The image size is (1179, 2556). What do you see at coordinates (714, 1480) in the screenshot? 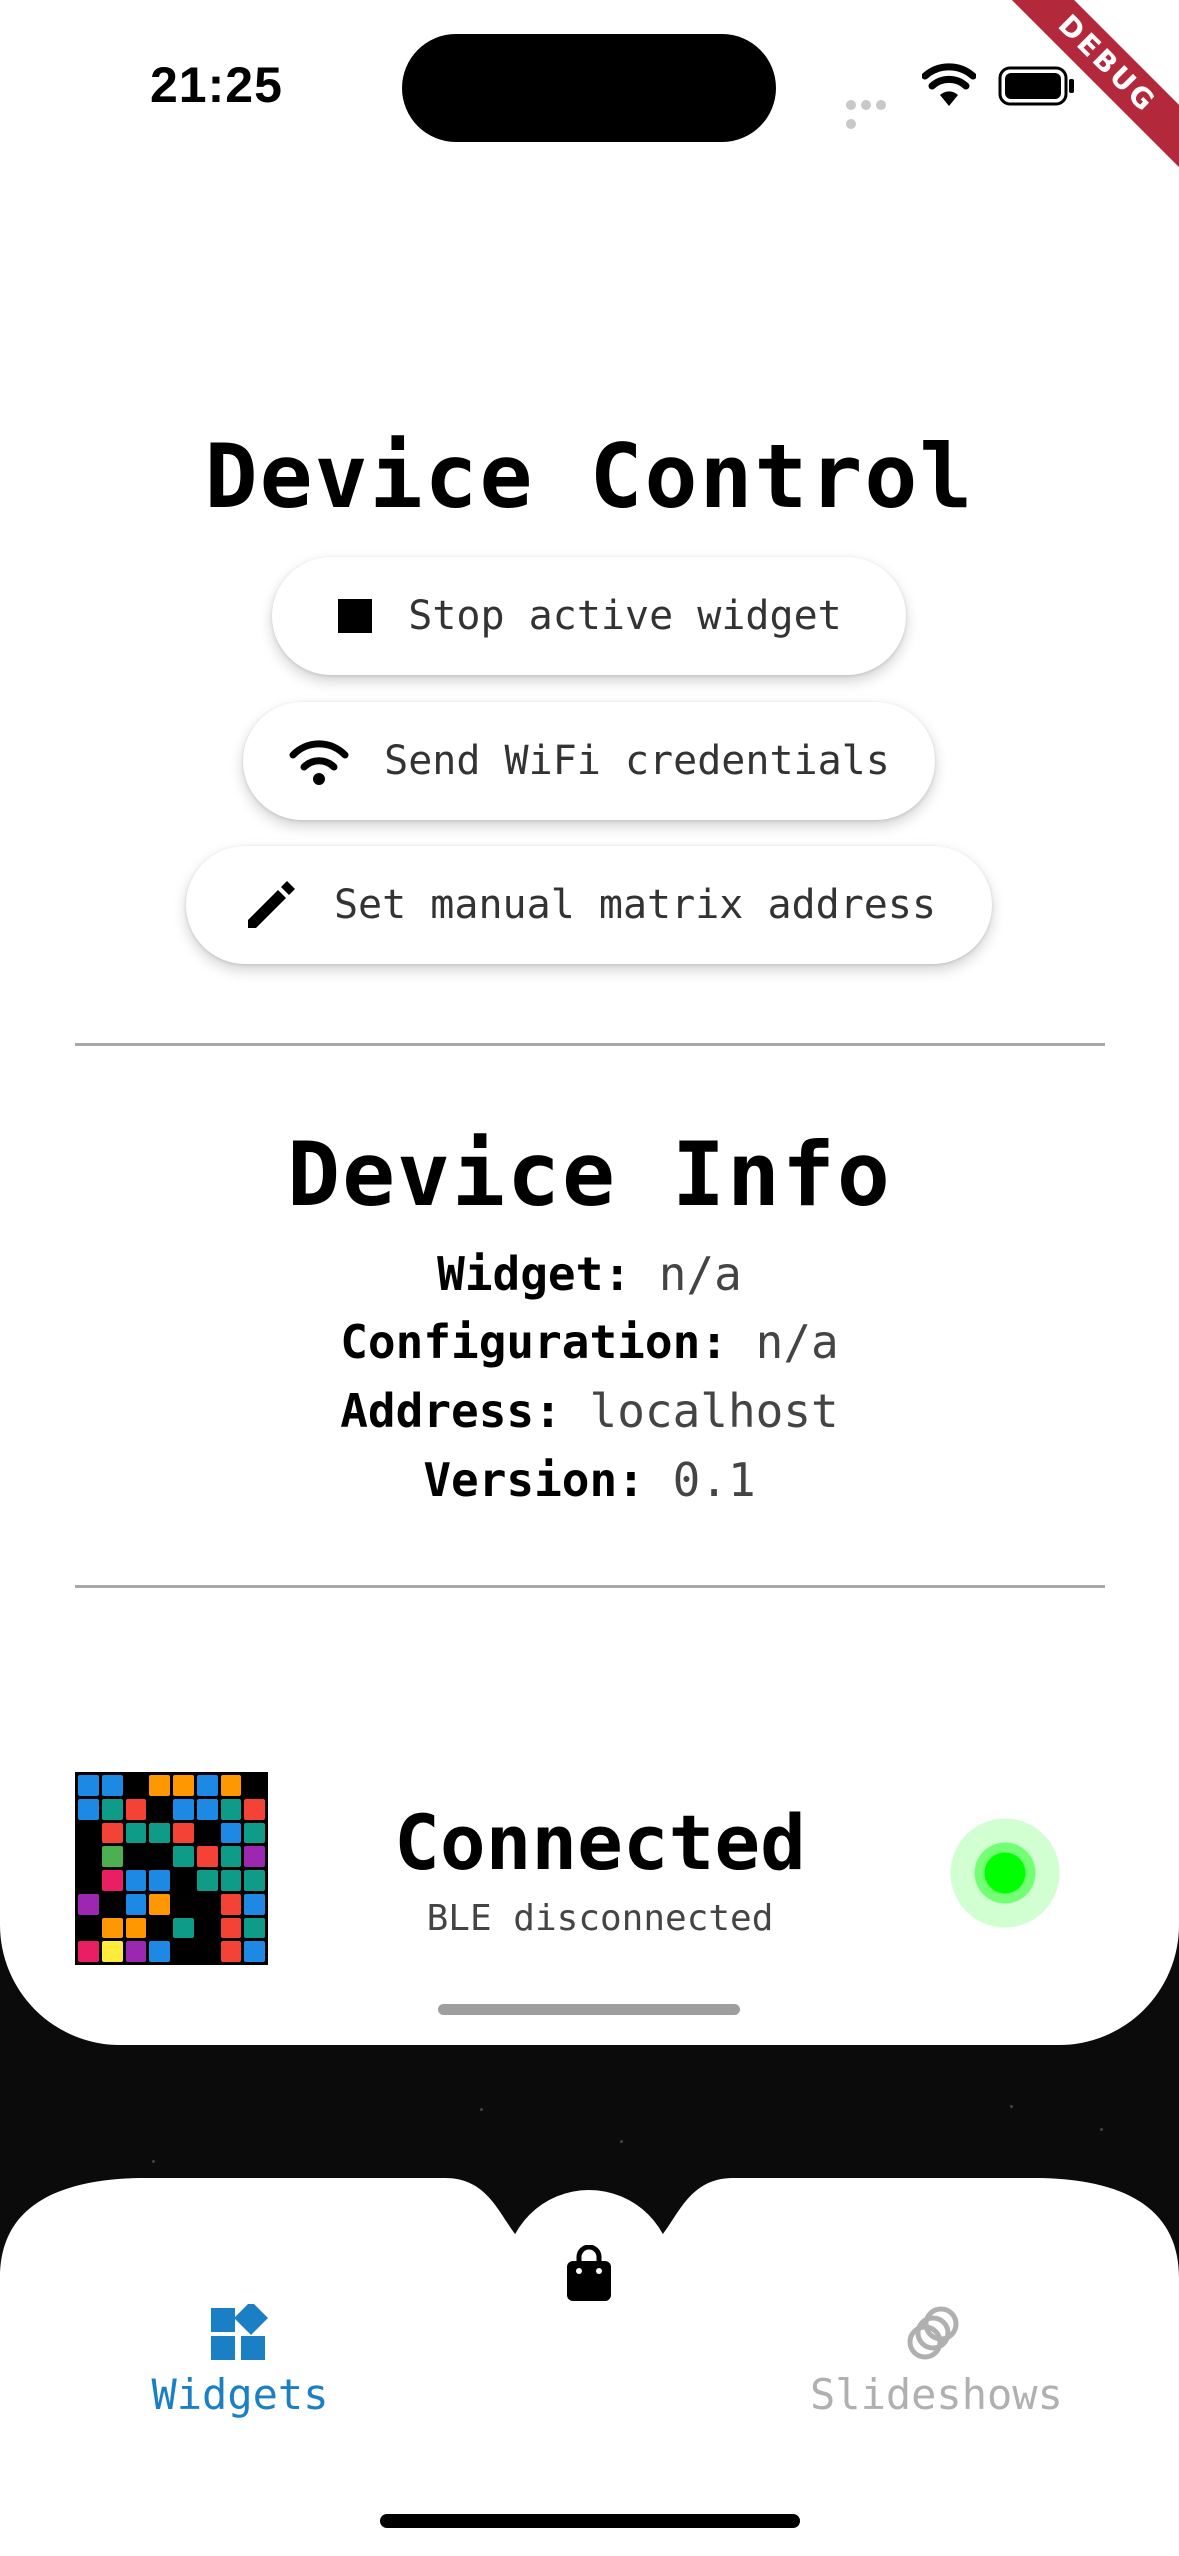
I see `info-value: 0.1` at bounding box center [714, 1480].